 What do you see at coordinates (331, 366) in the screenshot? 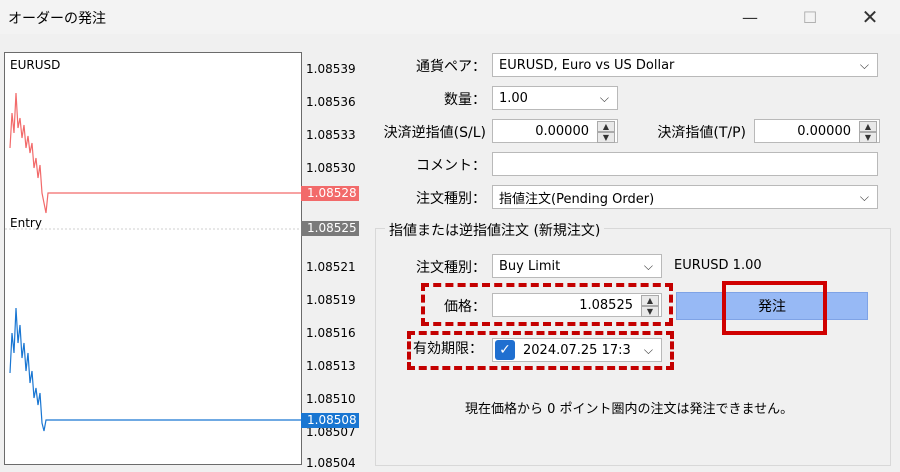
I see `price-tick: 1.08513` at bounding box center [331, 366].